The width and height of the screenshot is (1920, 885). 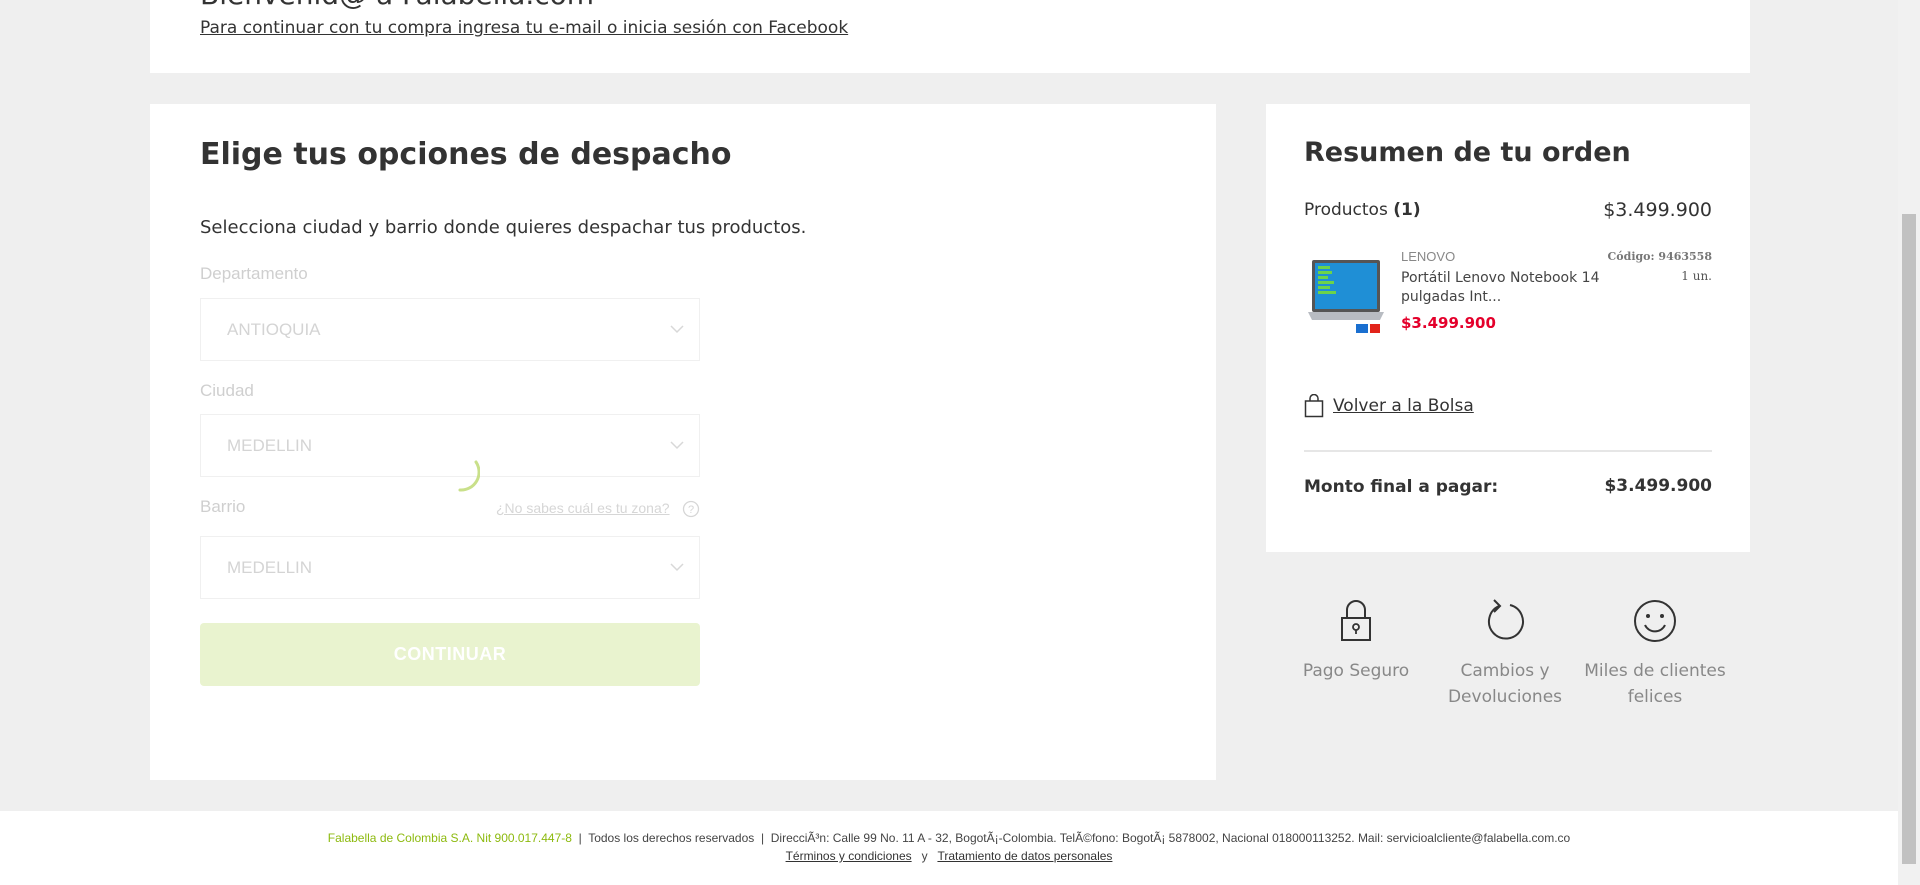 What do you see at coordinates (1403, 406) in the screenshot?
I see `back-to-bag-label: Volver a la Bolsa` at bounding box center [1403, 406].